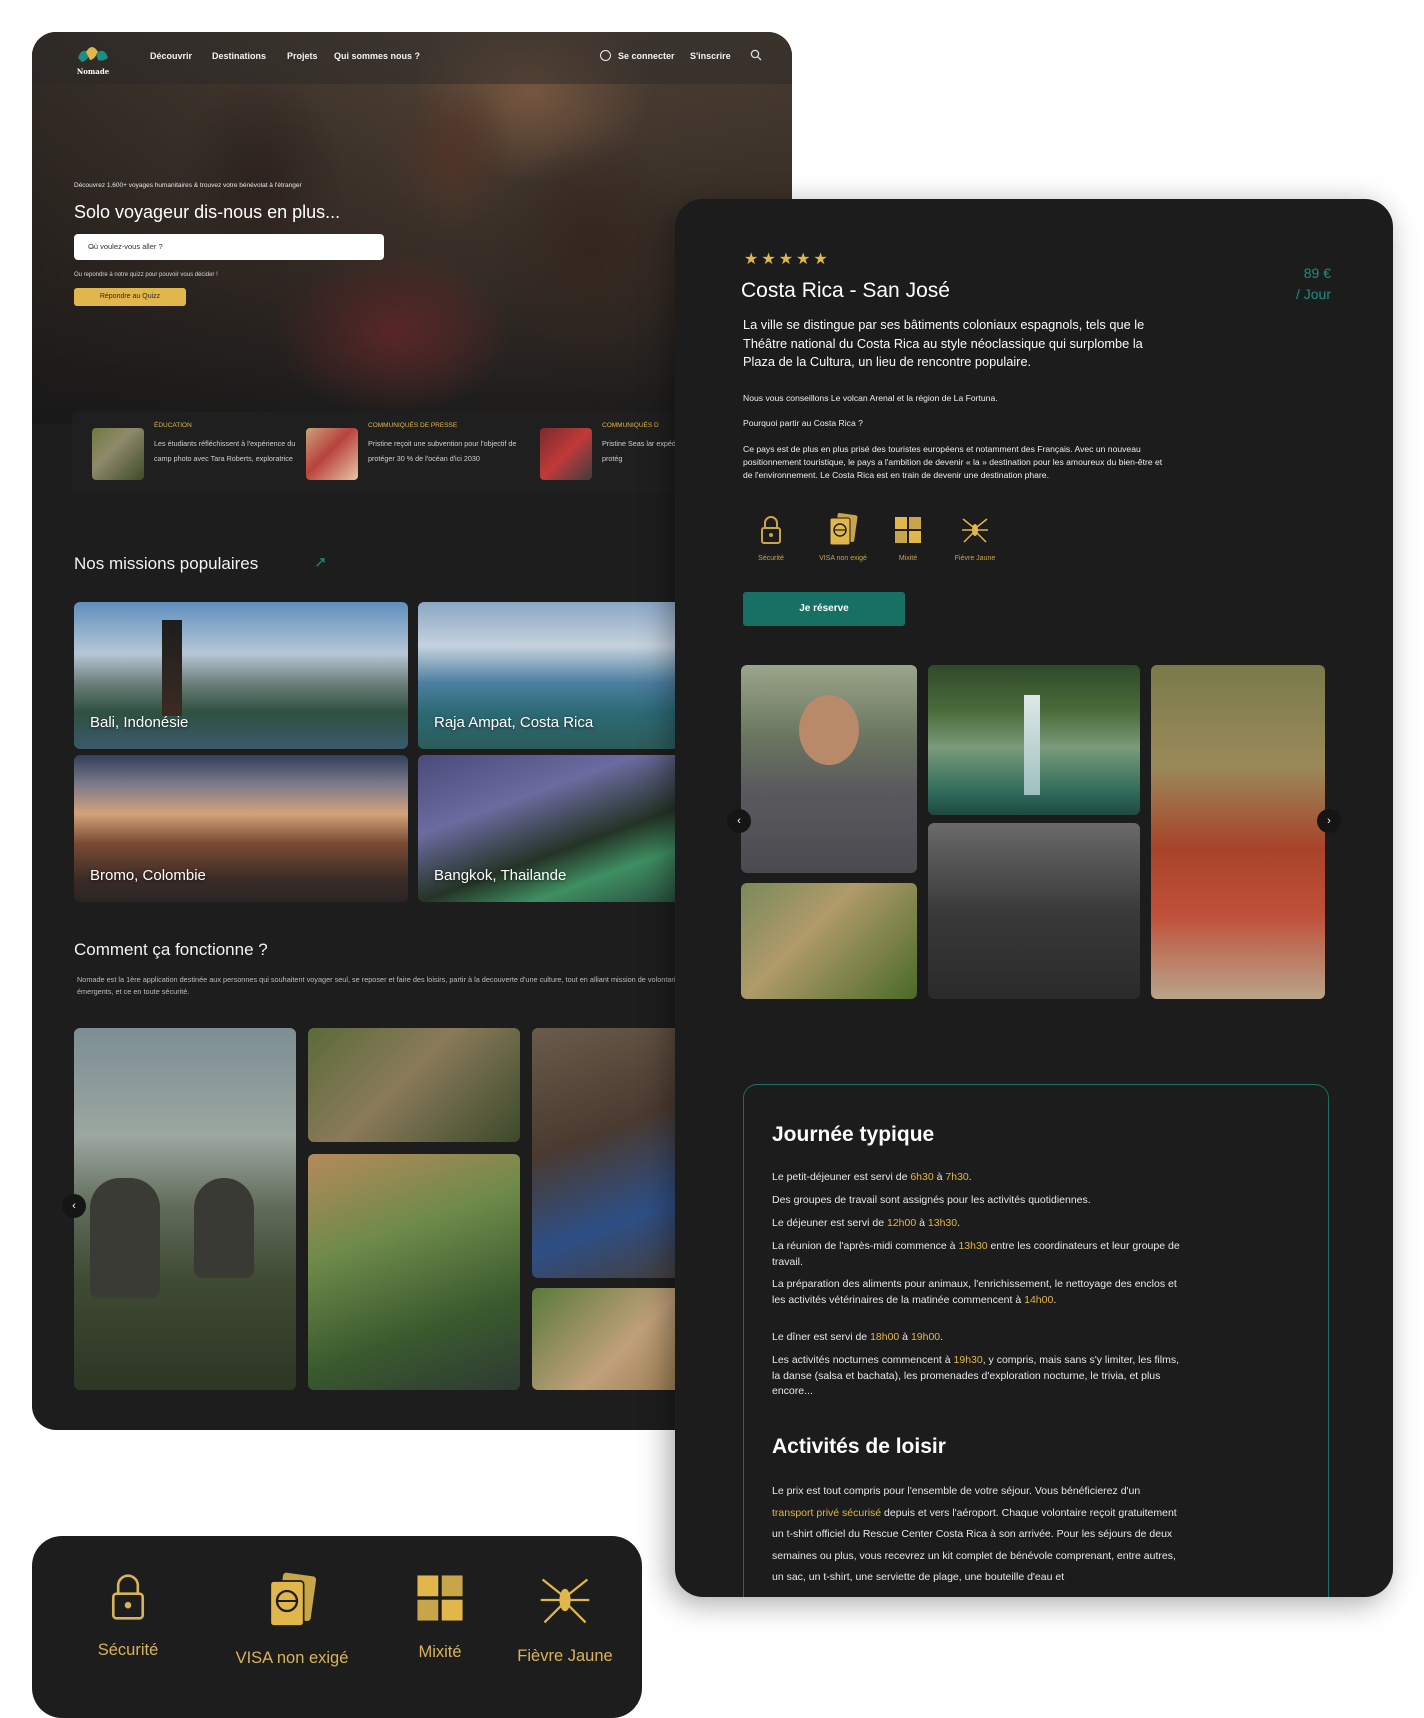 The height and width of the screenshot is (1718, 1424). I want to click on schedule-line: Le déjeuner est servi de 12h00 à 13h30., so click(866, 1223).